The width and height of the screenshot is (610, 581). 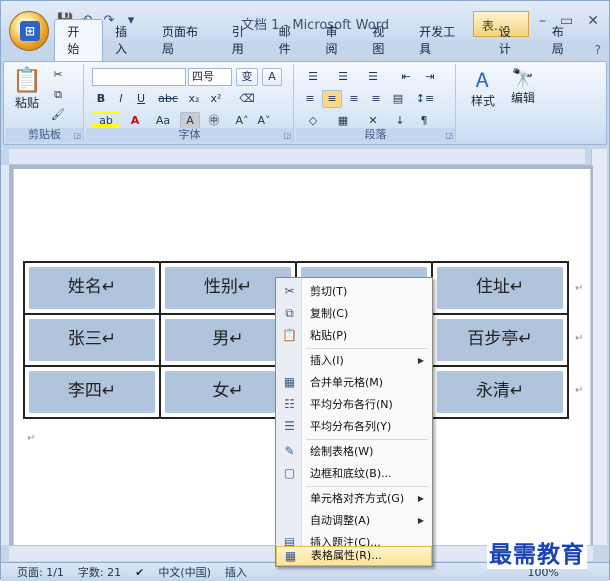 I want to click on increase-indent-icon: ⇥, so click(x=430, y=77).